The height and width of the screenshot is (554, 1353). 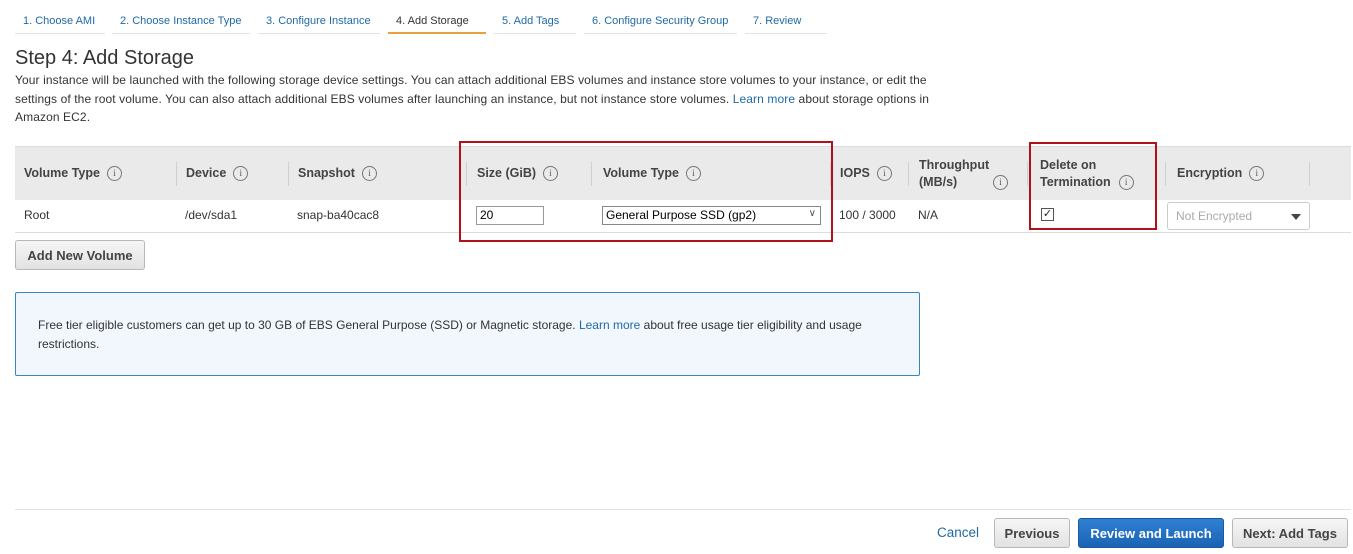 What do you see at coordinates (964, 173) in the screenshot?
I see `header-throughput: Throughput (MB/s) i` at bounding box center [964, 173].